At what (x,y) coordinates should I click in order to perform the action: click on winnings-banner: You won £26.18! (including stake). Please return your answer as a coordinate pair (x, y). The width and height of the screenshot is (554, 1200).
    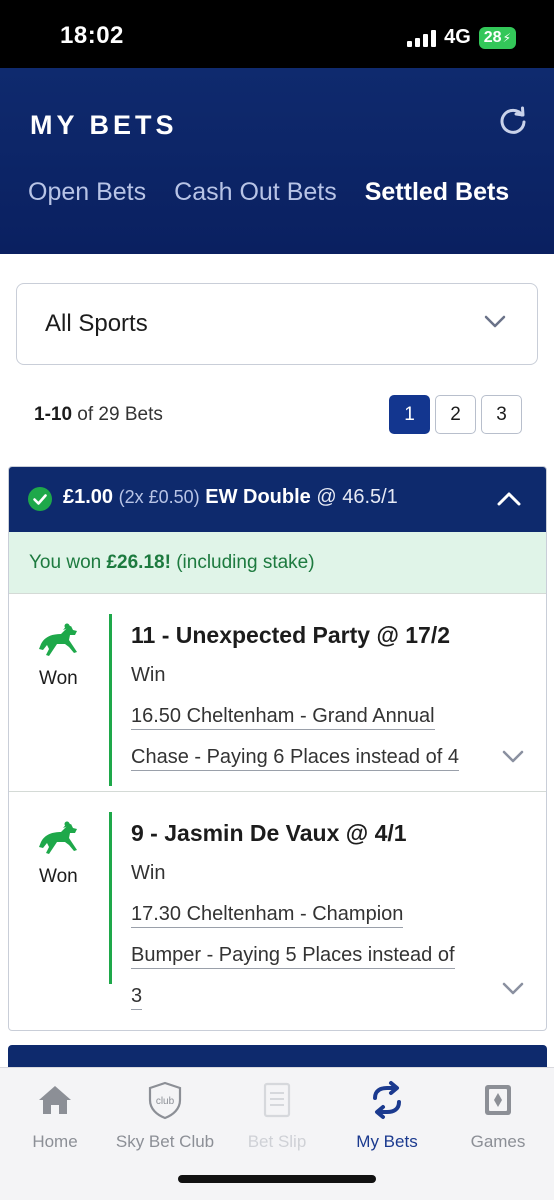
    Looking at the image, I should click on (277, 563).